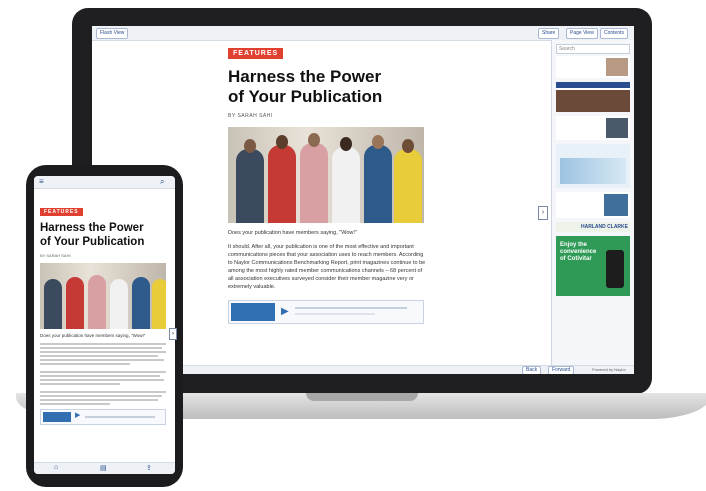 The height and width of the screenshot is (491, 706). Describe the element at coordinates (250, 116) in the screenshot. I see `article-byline: BY SARAH SAHI` at that location.